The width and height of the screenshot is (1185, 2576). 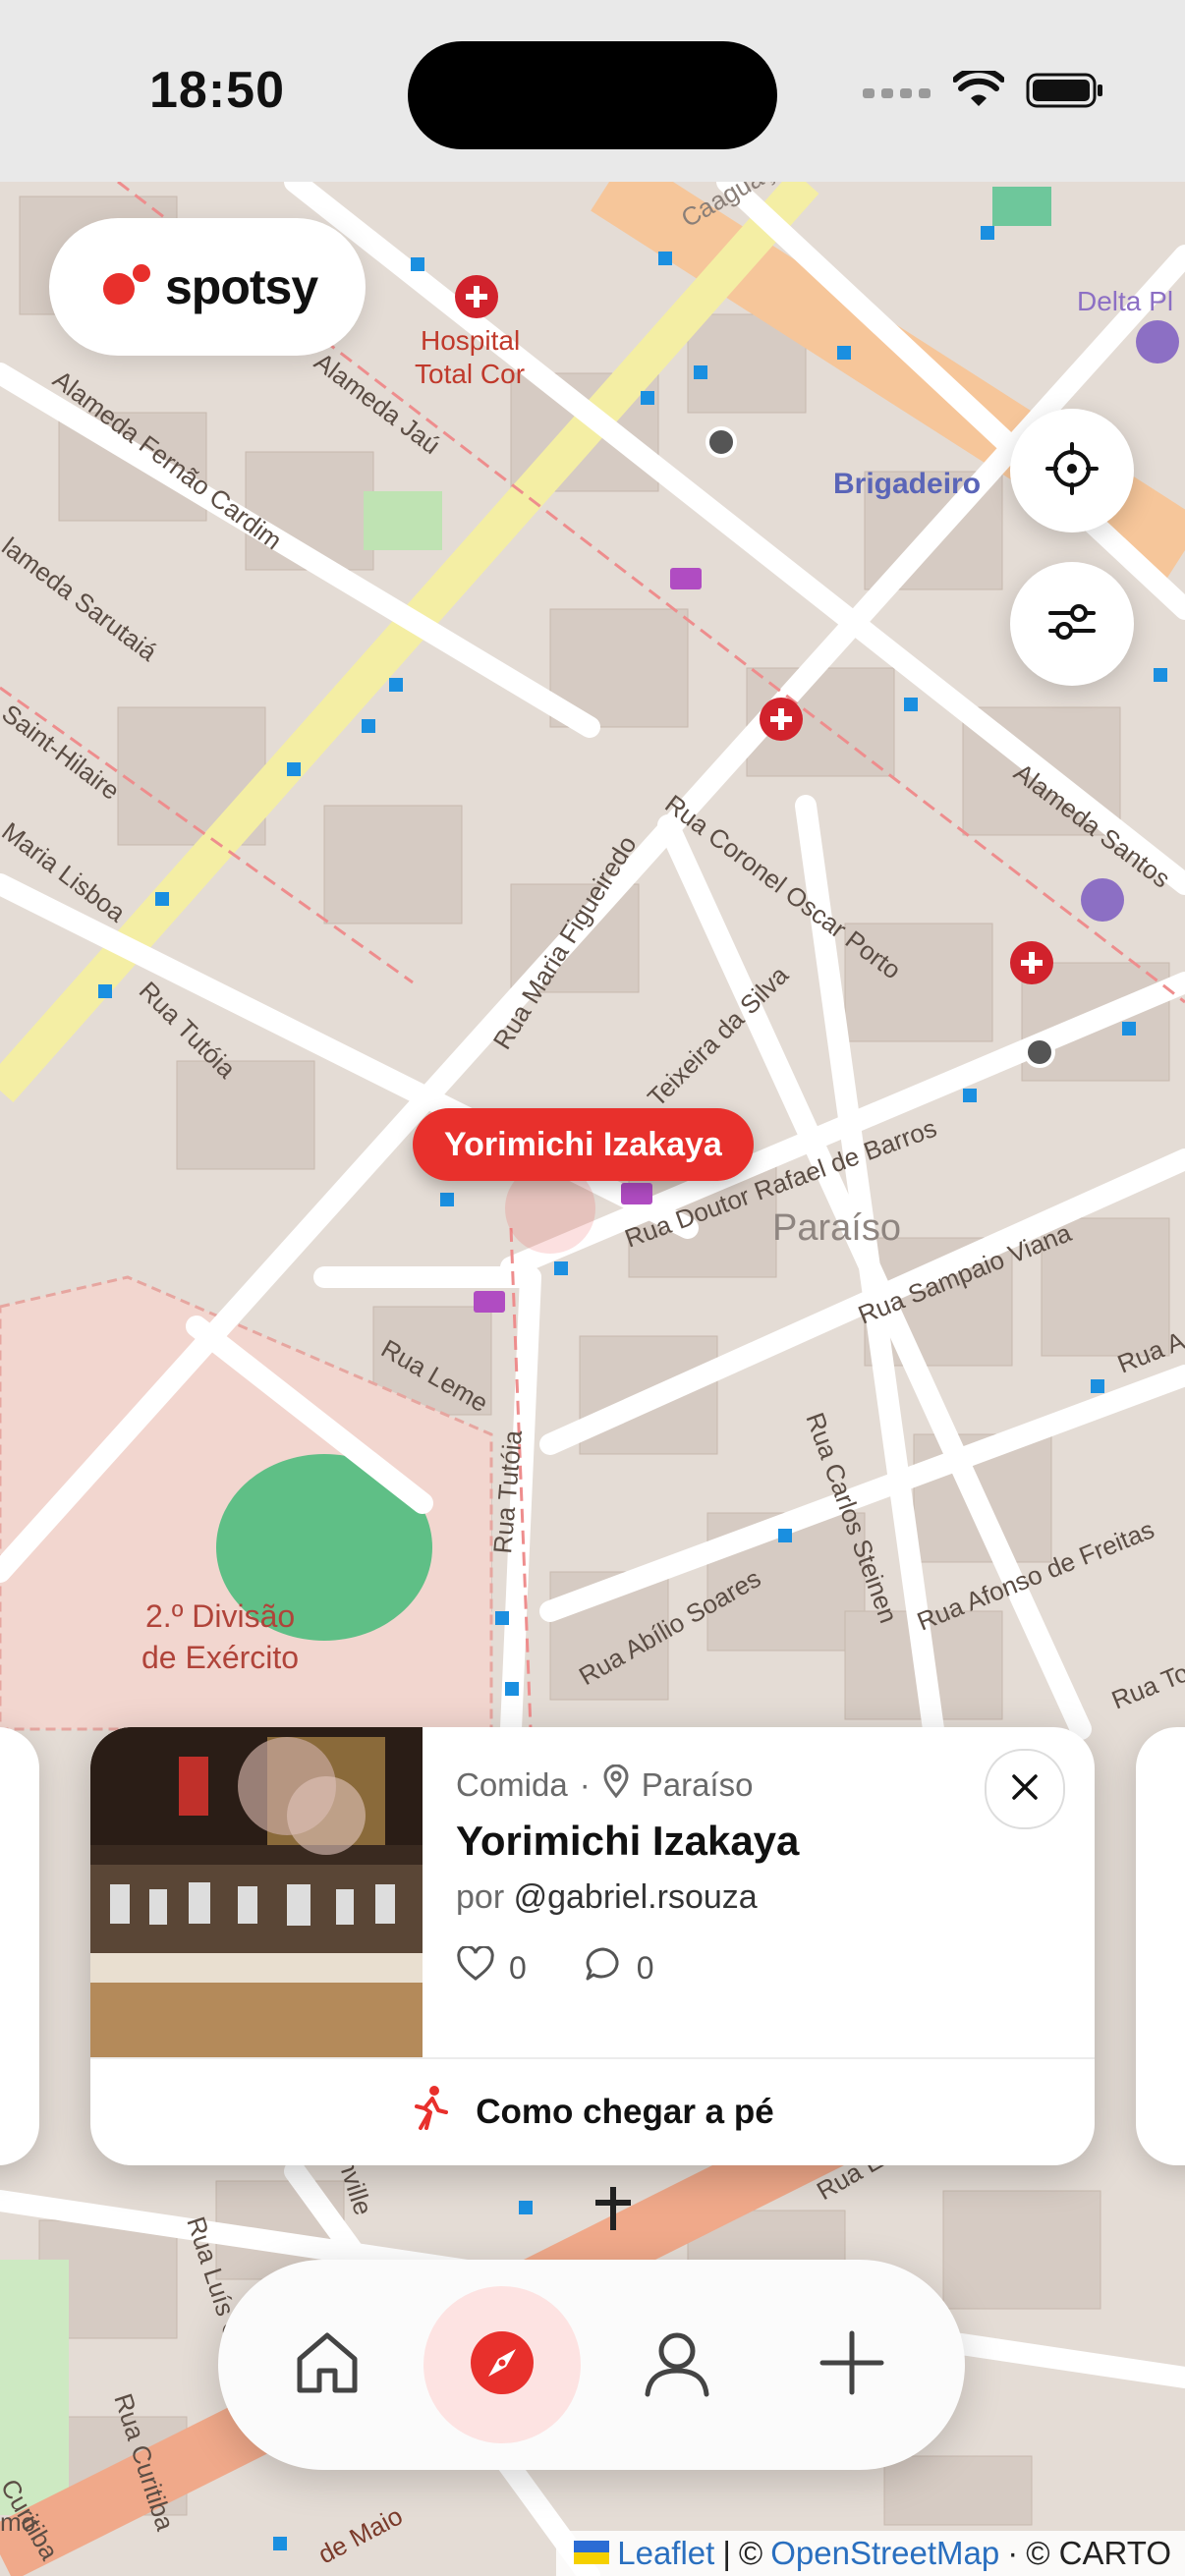 I want to click on poi-label: 2.º Divisão, so click(x=220, y=1616).